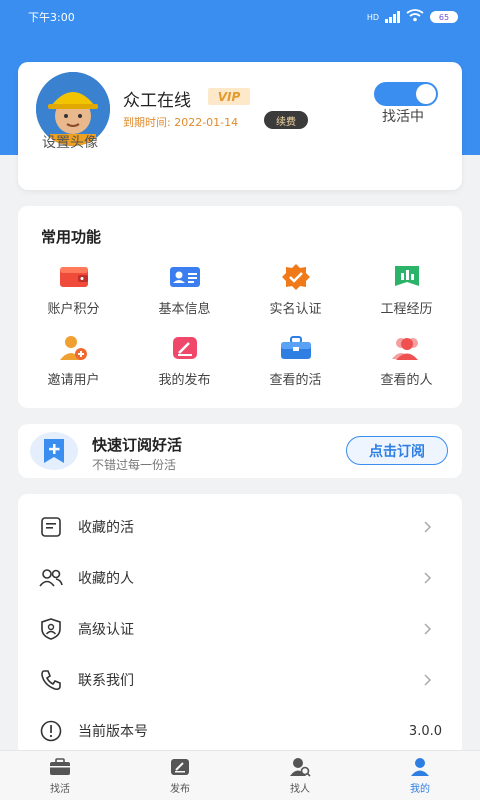 The height and width of the screenshot is (800, 480). I want to click on tab-find-jobs: 找活, so click(60, 775).